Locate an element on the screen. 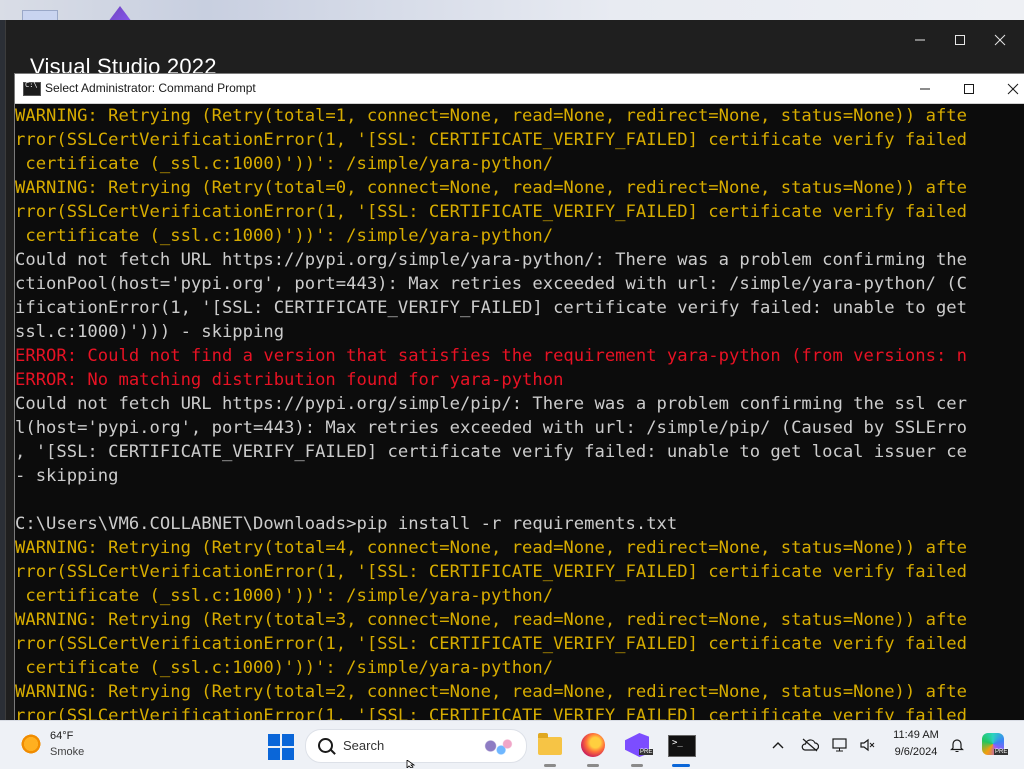  volume-tray-button is located at coordinates (868, 745).